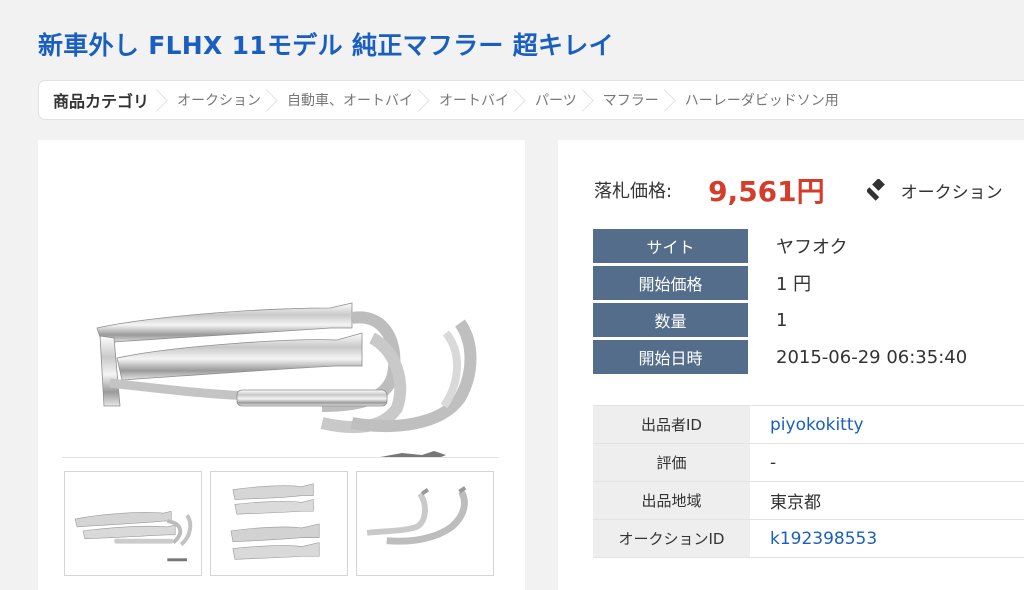 The width and height of the screenshot is (1024, 590). Describe the element at coordinates (633, 191) in the screenshot. I see `price-label: 落札価格:` at that location.